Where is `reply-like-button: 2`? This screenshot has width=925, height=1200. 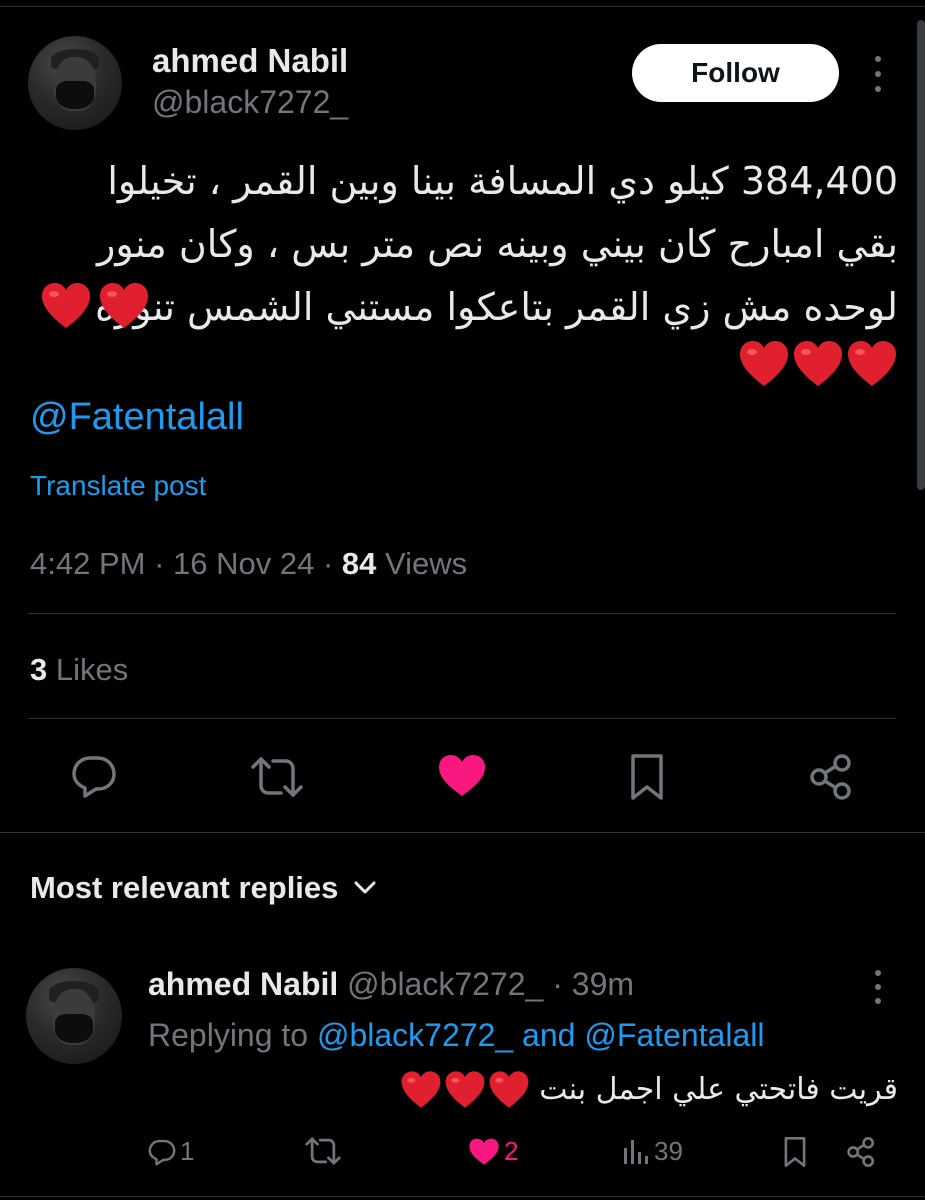 reply-like-button: 2 is located at coordinates (493, 1151).